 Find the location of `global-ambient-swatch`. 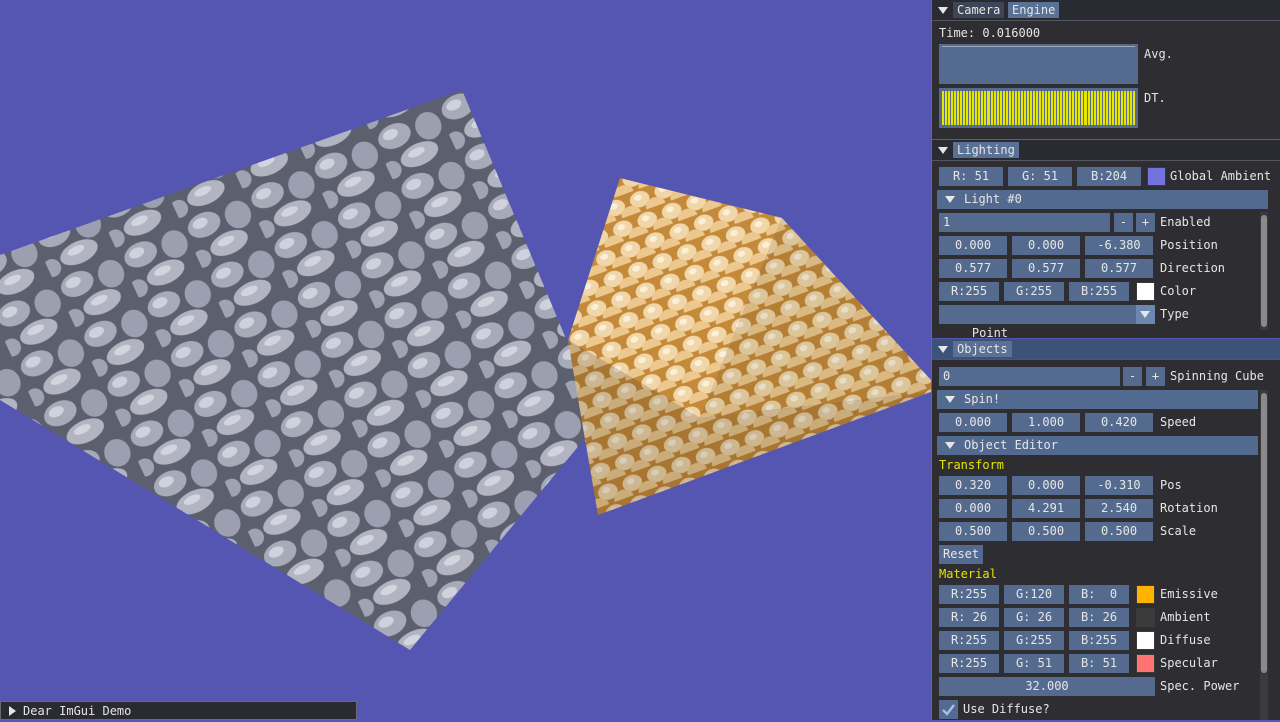

global-ambient-swatch is located at coordinates (1156, 176).